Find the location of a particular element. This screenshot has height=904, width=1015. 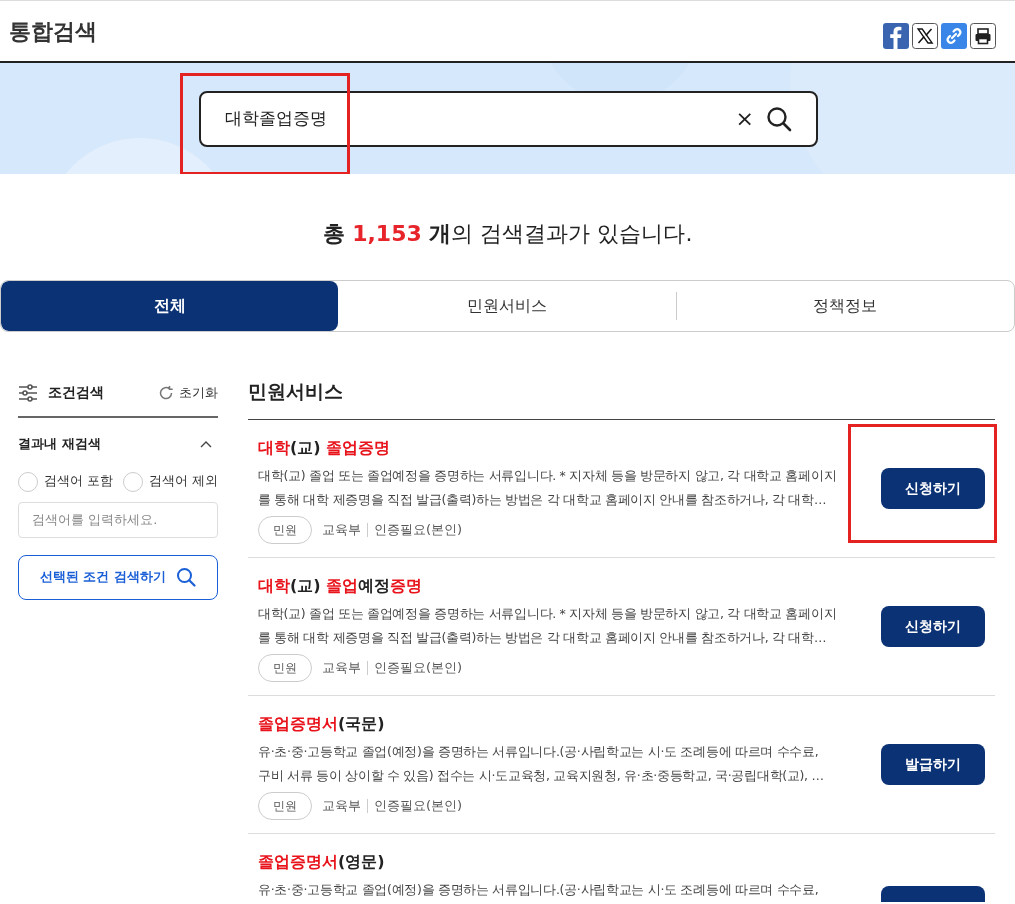

apply-button: 발급하기 is located at coordinates (933, 764).